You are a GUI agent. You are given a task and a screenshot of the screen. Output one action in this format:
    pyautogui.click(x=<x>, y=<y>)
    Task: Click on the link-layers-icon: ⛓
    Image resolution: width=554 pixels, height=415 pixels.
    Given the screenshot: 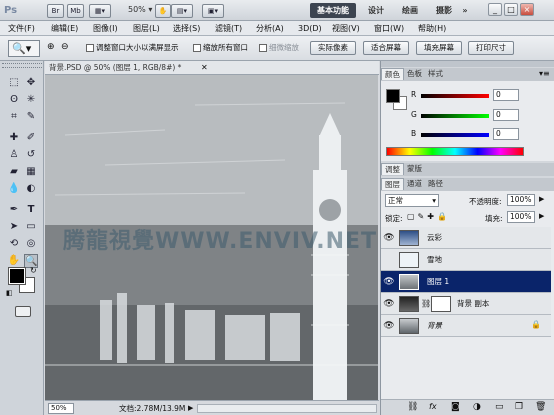 What is the action you would take?
    pyautogui.click(x=412, y=407)
    